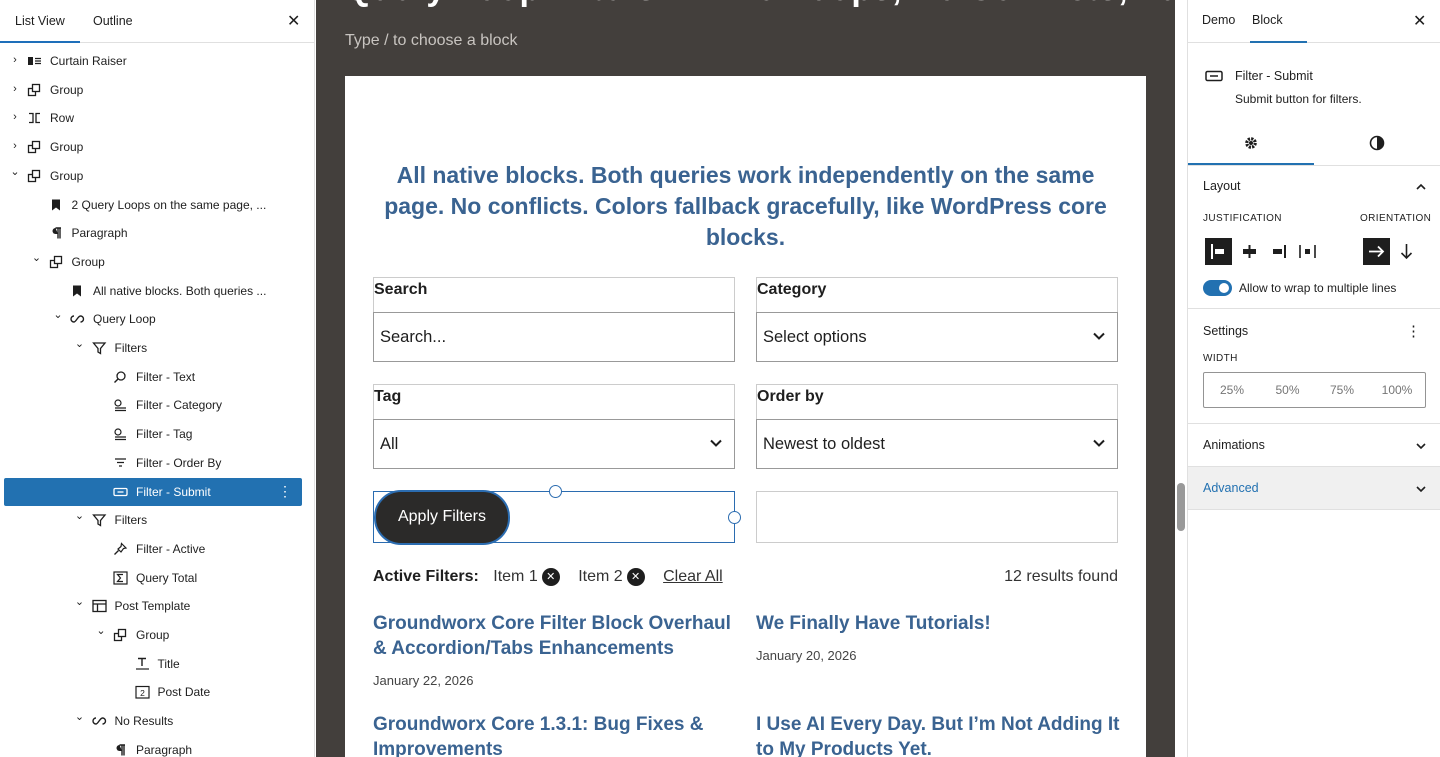  What do you see at coordinates (120, 405) in the screenshot?
I see `category-icon` at bounding box center [120, 405].